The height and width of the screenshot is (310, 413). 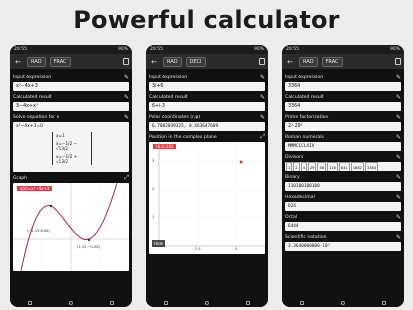 I want to click on divisor-cell: 116, so click(x=332, y=166).